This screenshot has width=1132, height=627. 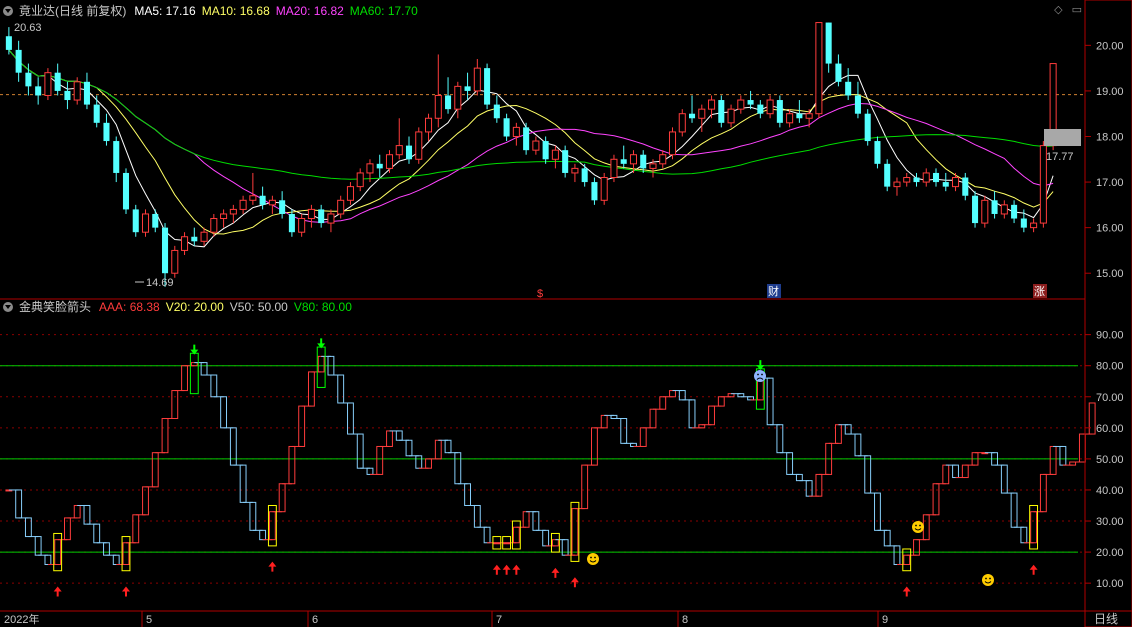 I want to click on event-finance-marker: 财, so click(x=773, y=291).